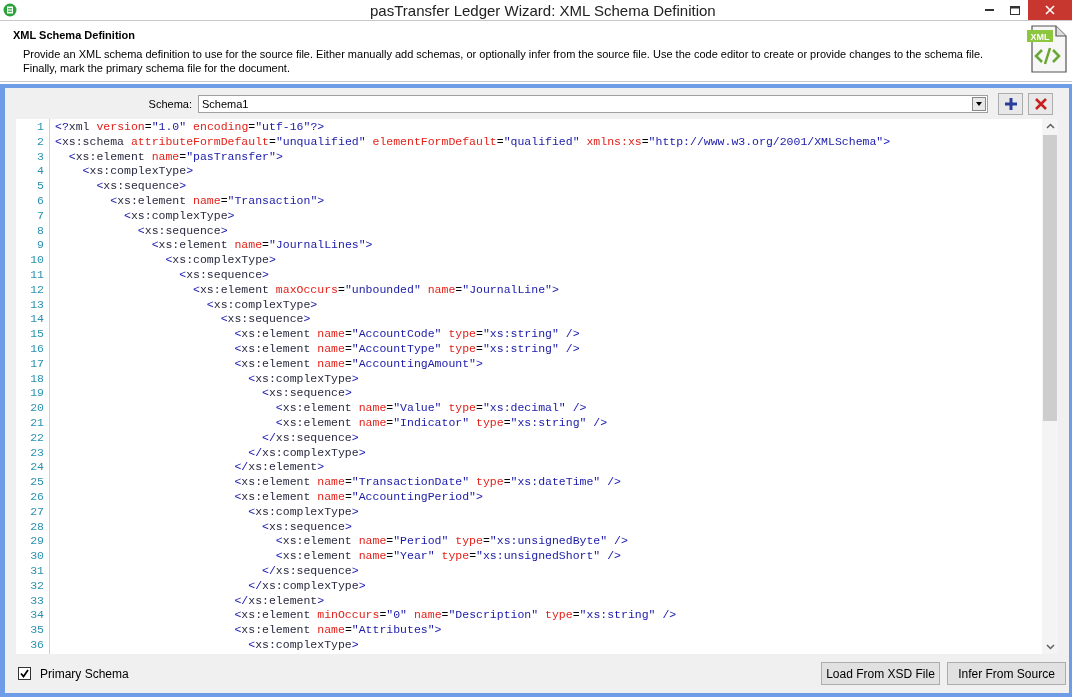 The height and width of the screenshot is (697, 1072). I want to click on code-line: <xs:element name="Indicator" type="xs:string" />, so click(441, 423).